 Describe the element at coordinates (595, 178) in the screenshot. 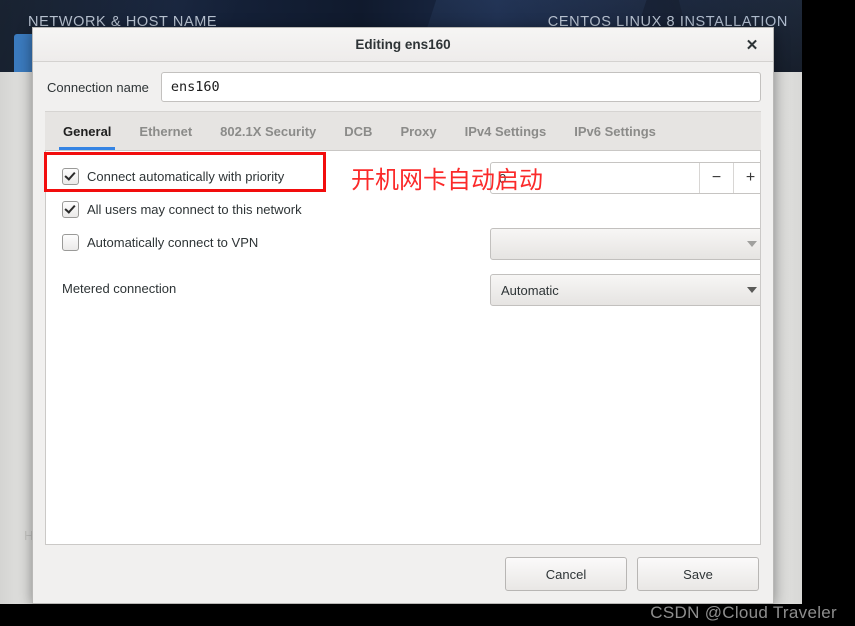

I see `priority-input: 0` at that location.